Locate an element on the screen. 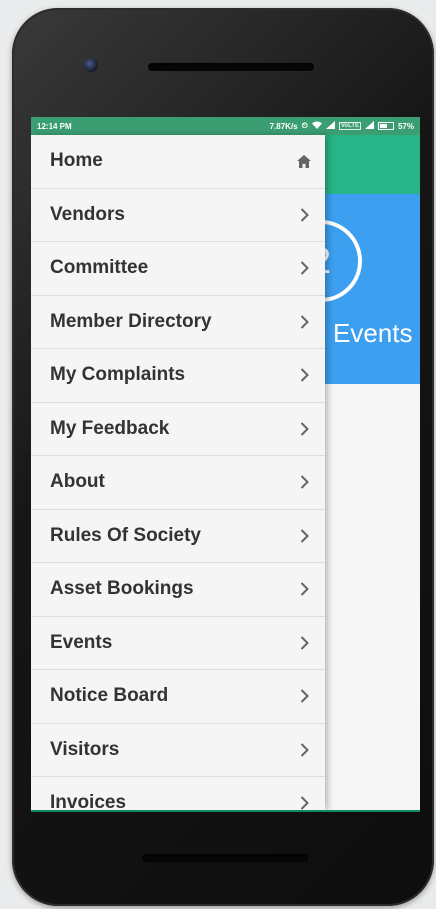  menu-item-events: Events is located at coordinates (178, 643).